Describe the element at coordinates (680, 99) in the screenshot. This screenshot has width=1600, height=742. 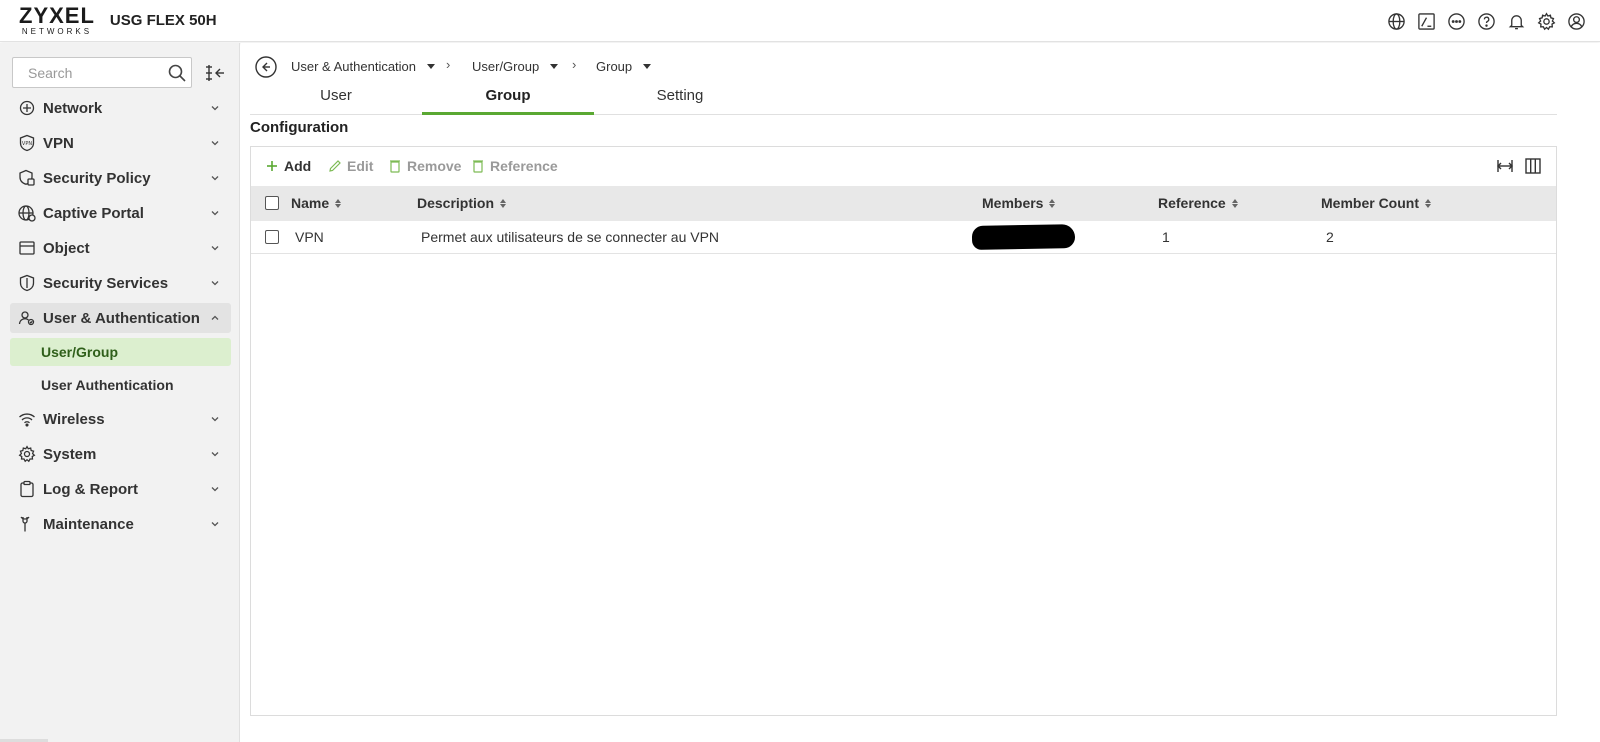
I see `tab-setting: Setting` at that location.